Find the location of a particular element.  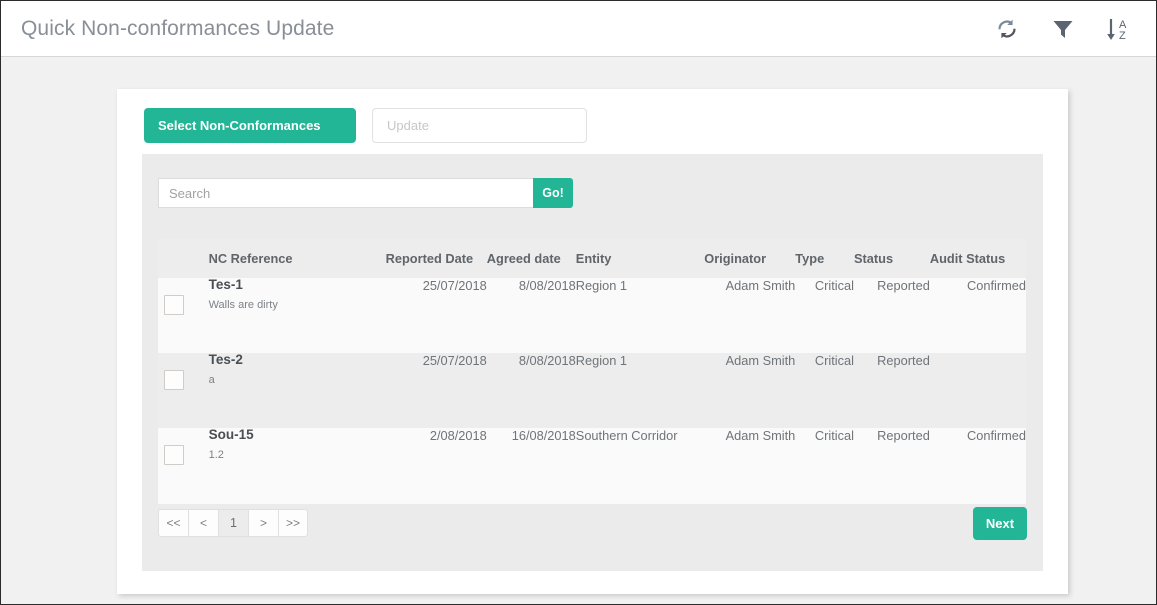

tab-bar: Select Non-Conformances Update is located at coordinates (365, 125).